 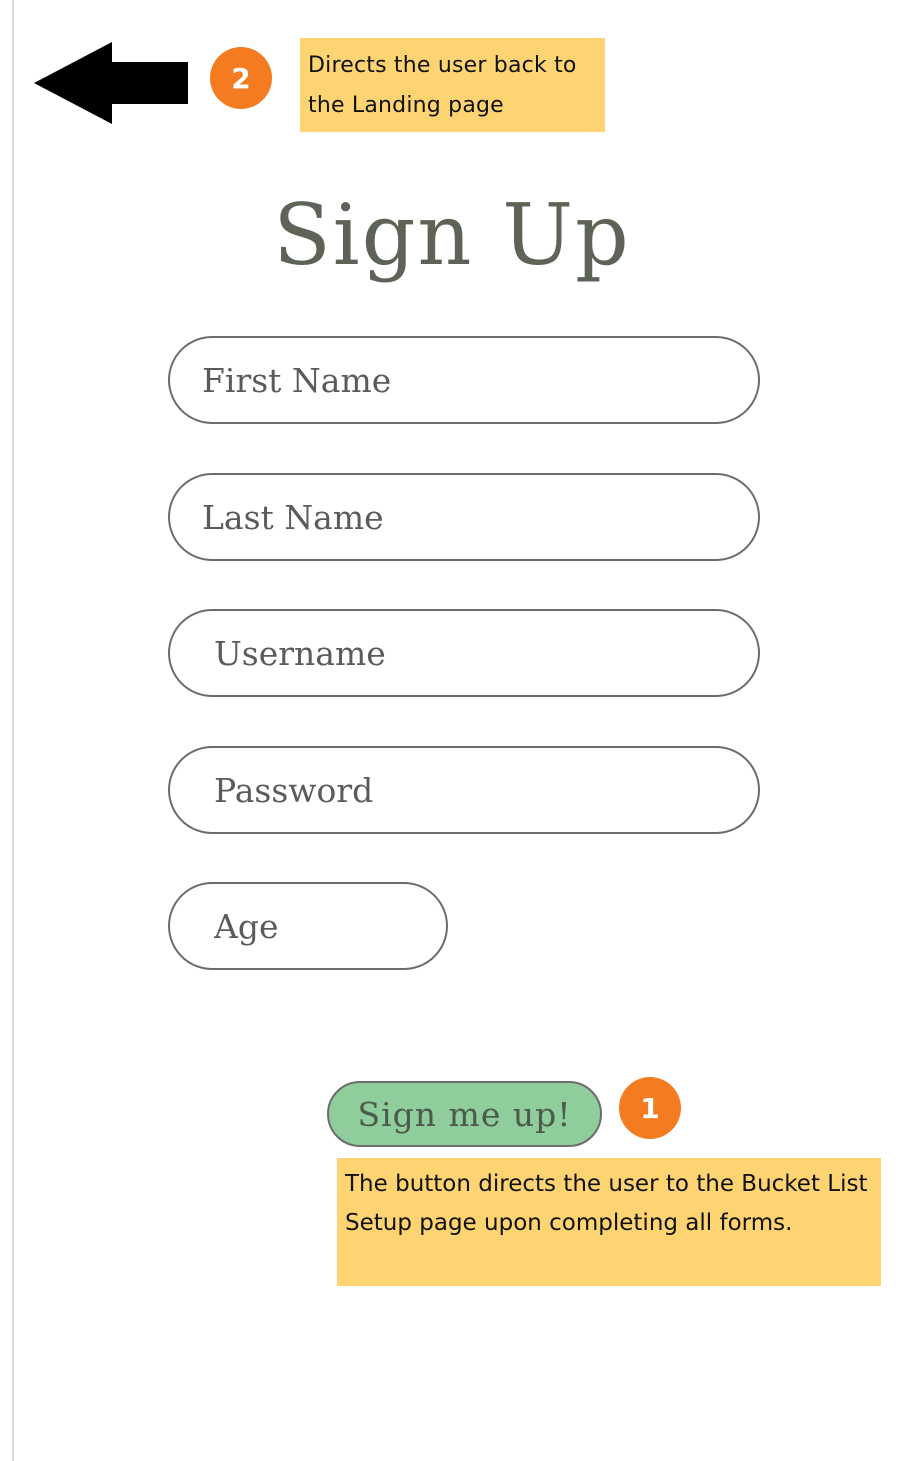 I want to click on page-title: Sign Up, so click(x=452, y=235).